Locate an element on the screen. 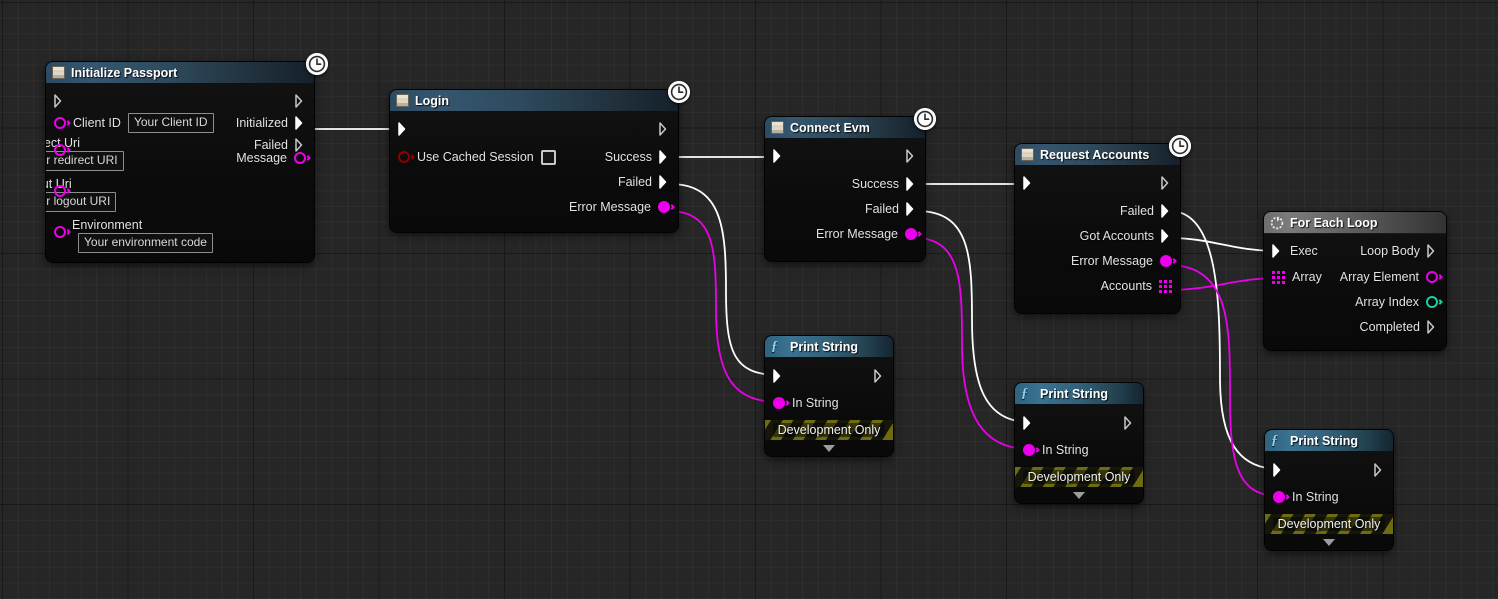 The width and height of the screenshot is (1498, 599). development-only-label: Development Only is located at coordinates (1079, 477).